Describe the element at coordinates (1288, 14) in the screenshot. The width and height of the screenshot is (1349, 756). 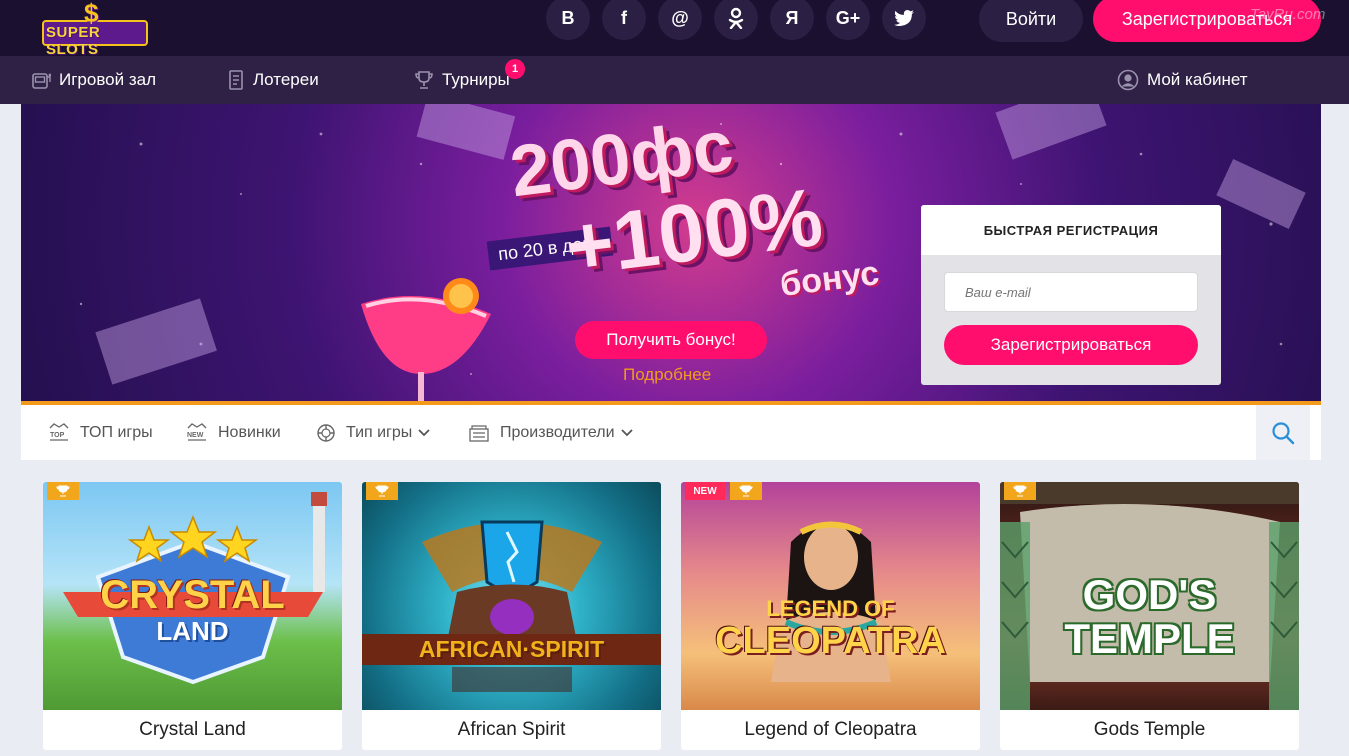
I see `watermark: TayRu.com` at that location.